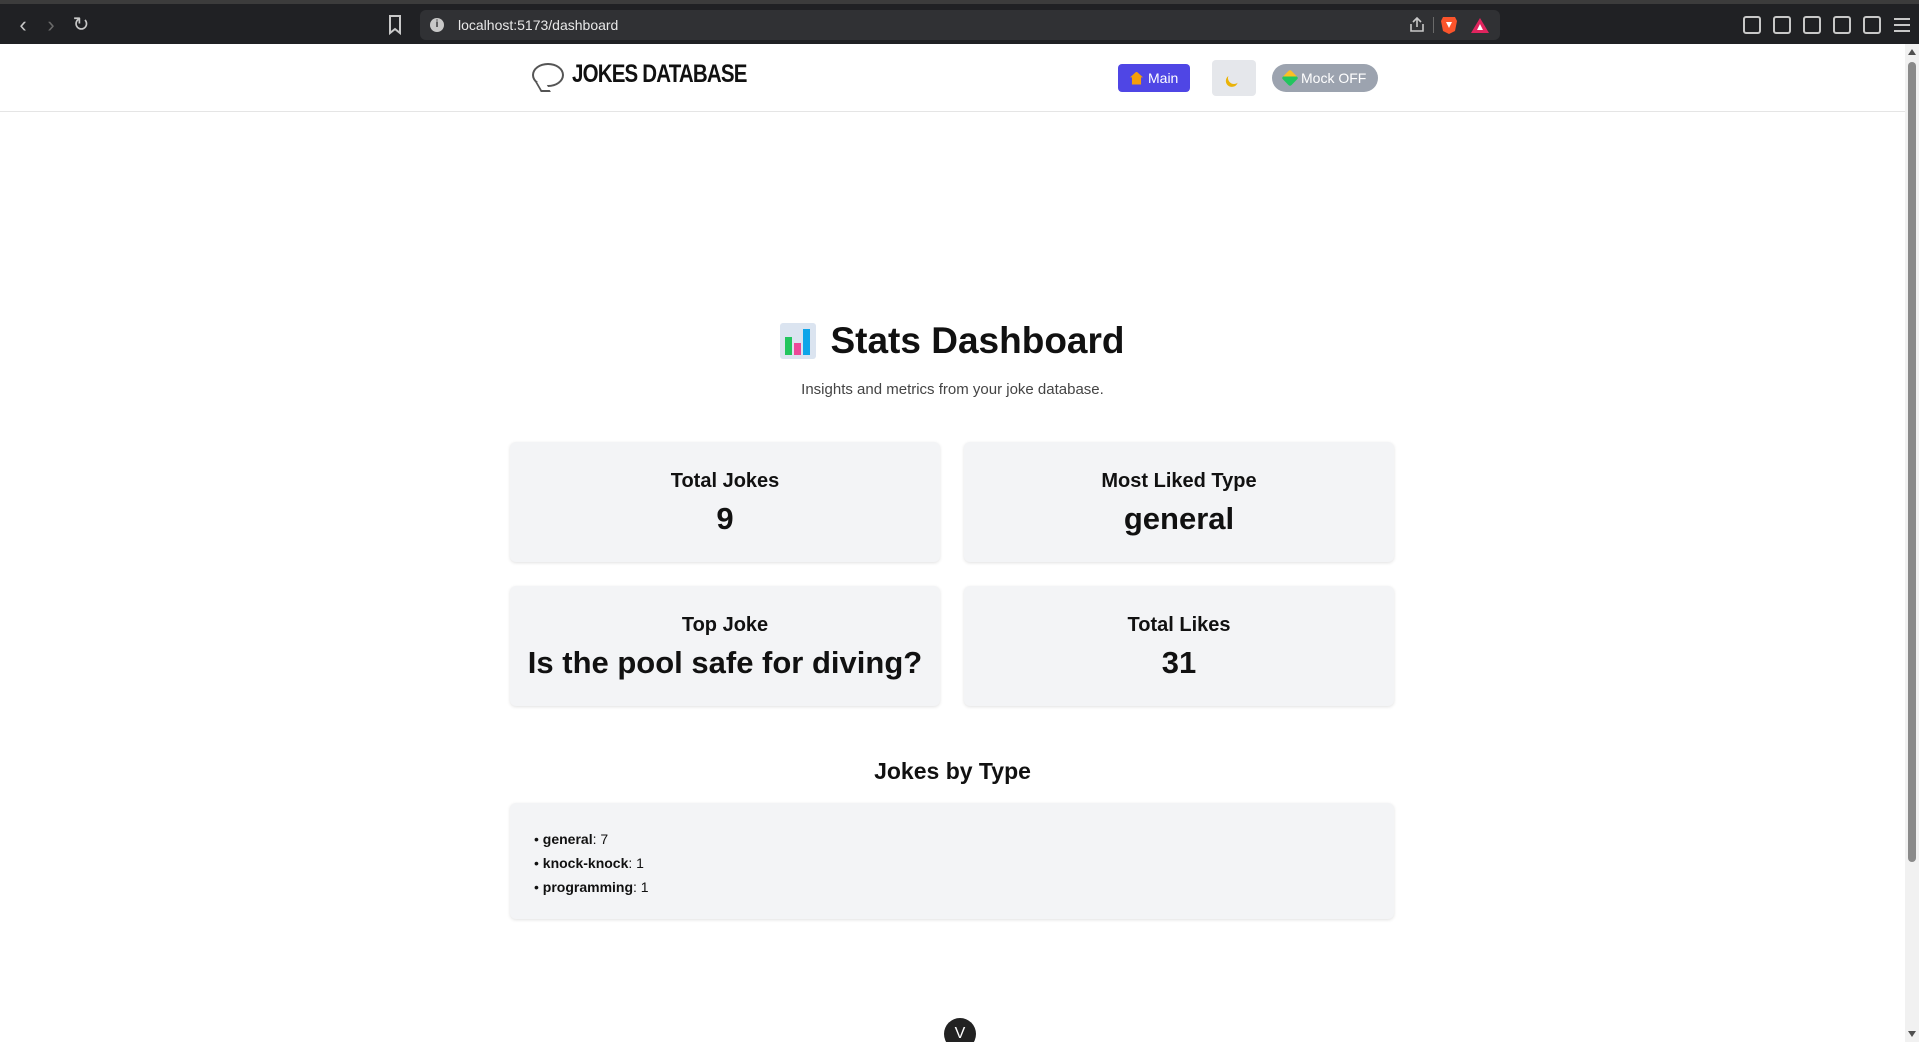 The image size is (1919, 1042). Describe the element at coordinates (395, 25) in the screenshot. I see `bookmark-icon` at that location.